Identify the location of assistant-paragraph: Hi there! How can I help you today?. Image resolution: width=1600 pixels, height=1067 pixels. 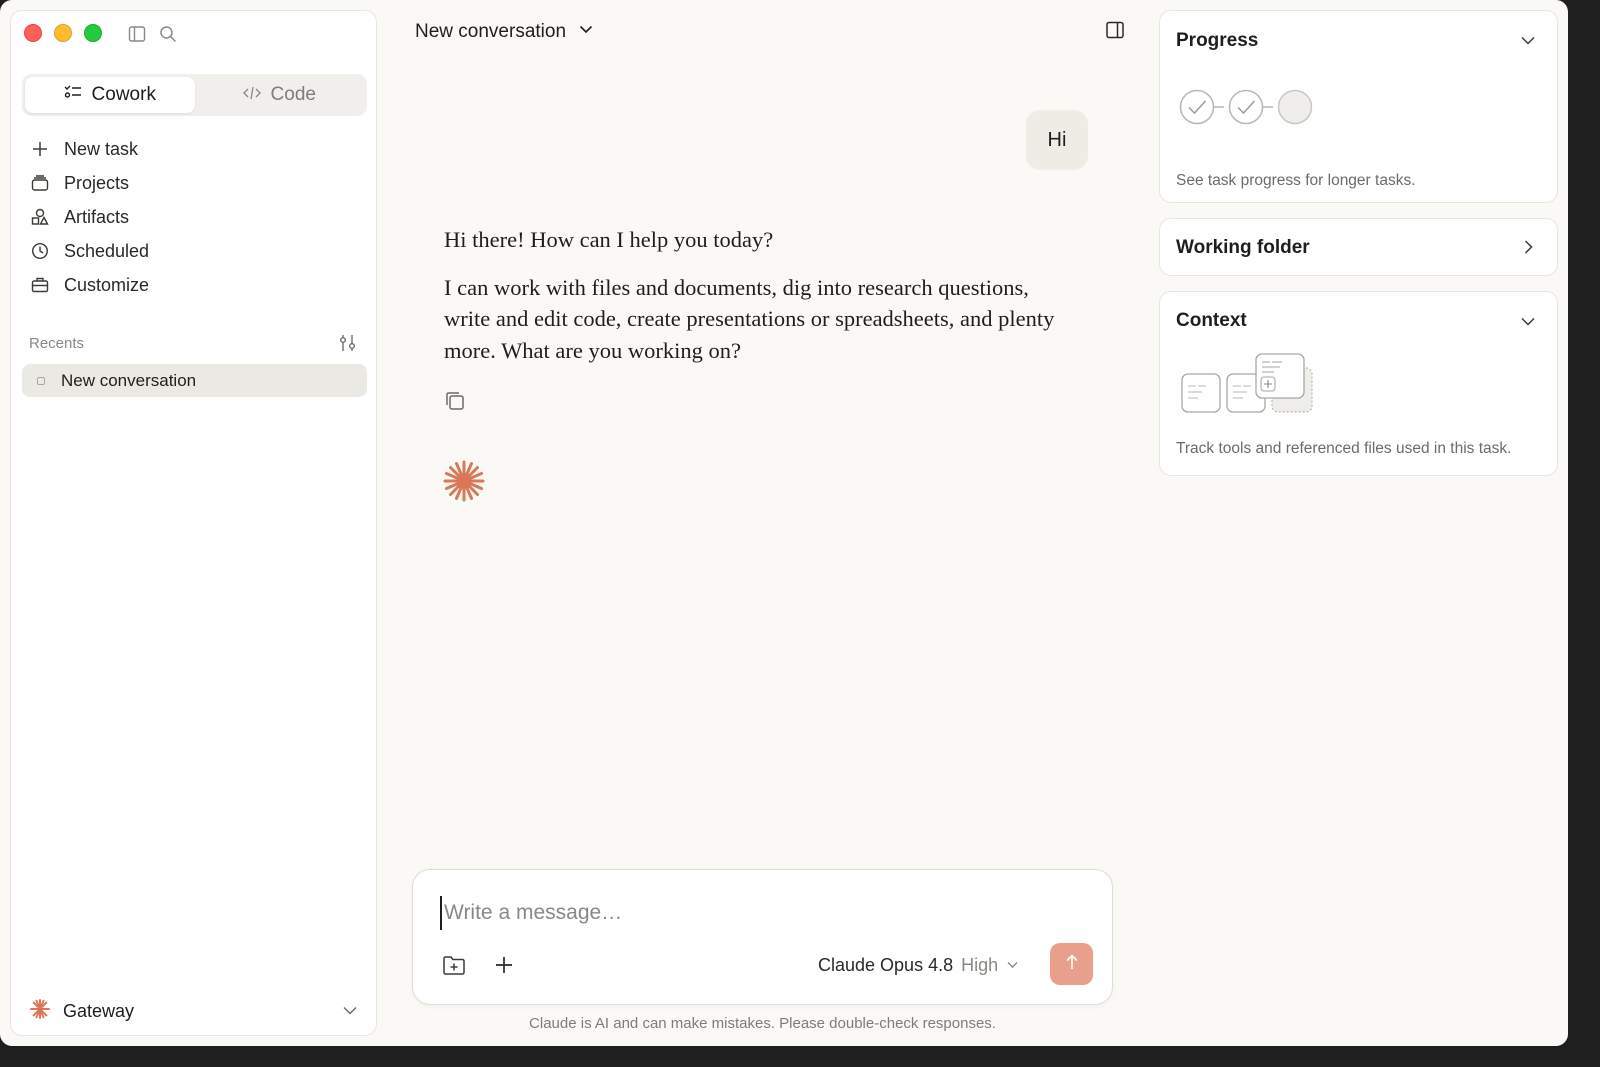
(609, 239).